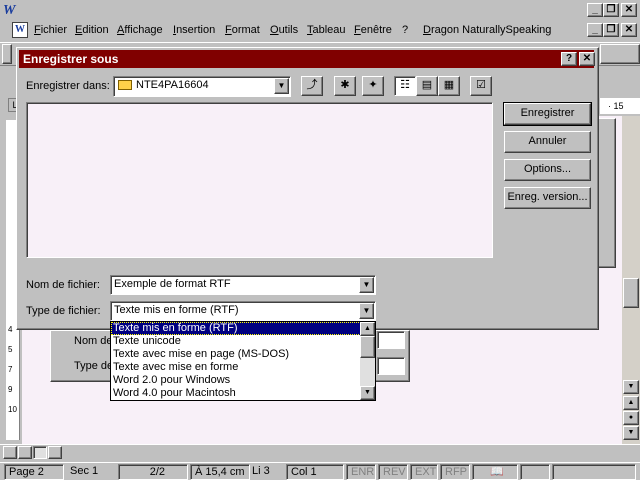  What do you see at coordinates (236, 393) in the screenshot?
I see `filetype-option: Word 4.0 pour Macintosh` at bounding box center [236, 393].